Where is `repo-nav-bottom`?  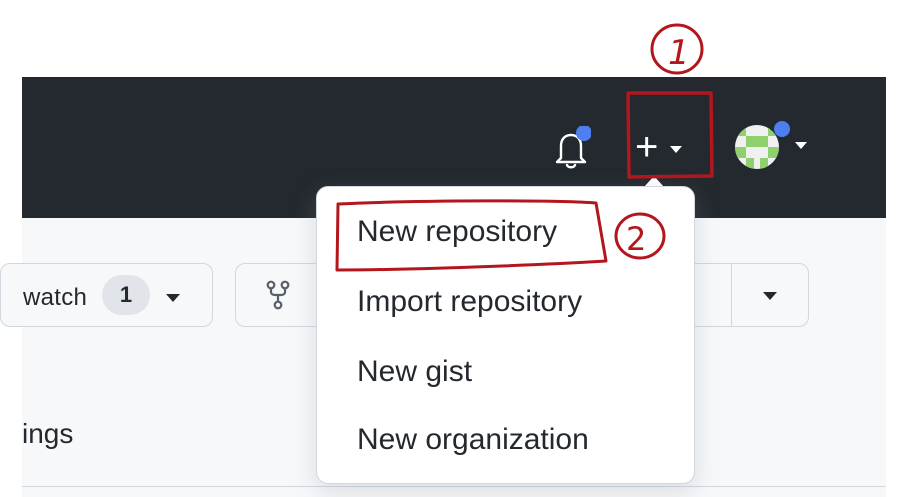
repo-nav-bottom is located at coordinates (454, 491).